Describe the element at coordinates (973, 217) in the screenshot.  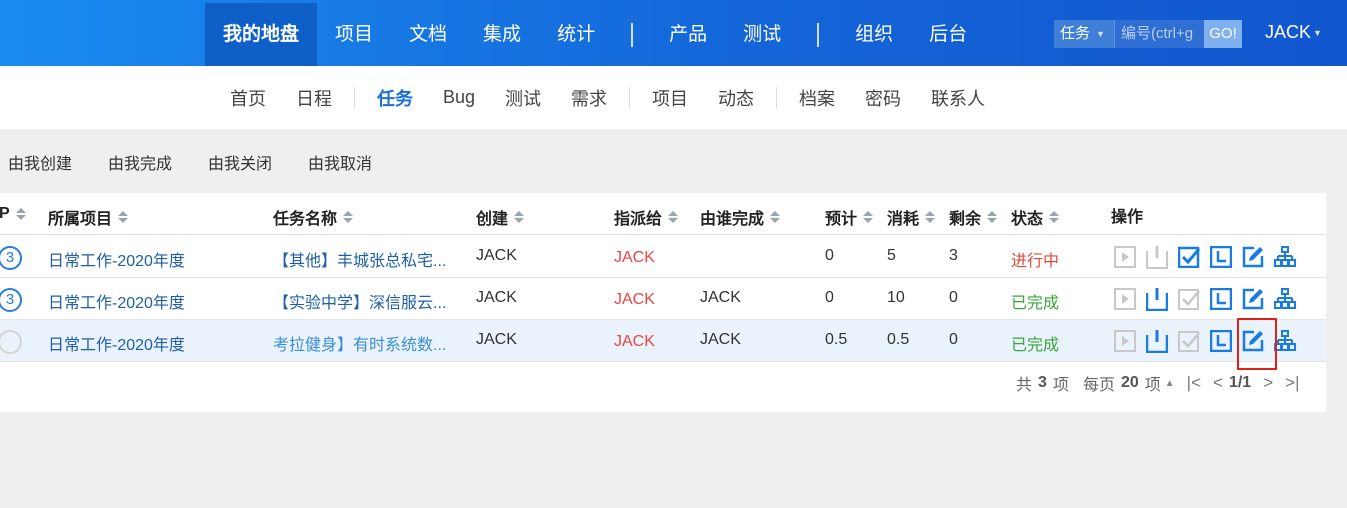
I see `header-left: 剩余` at that location.